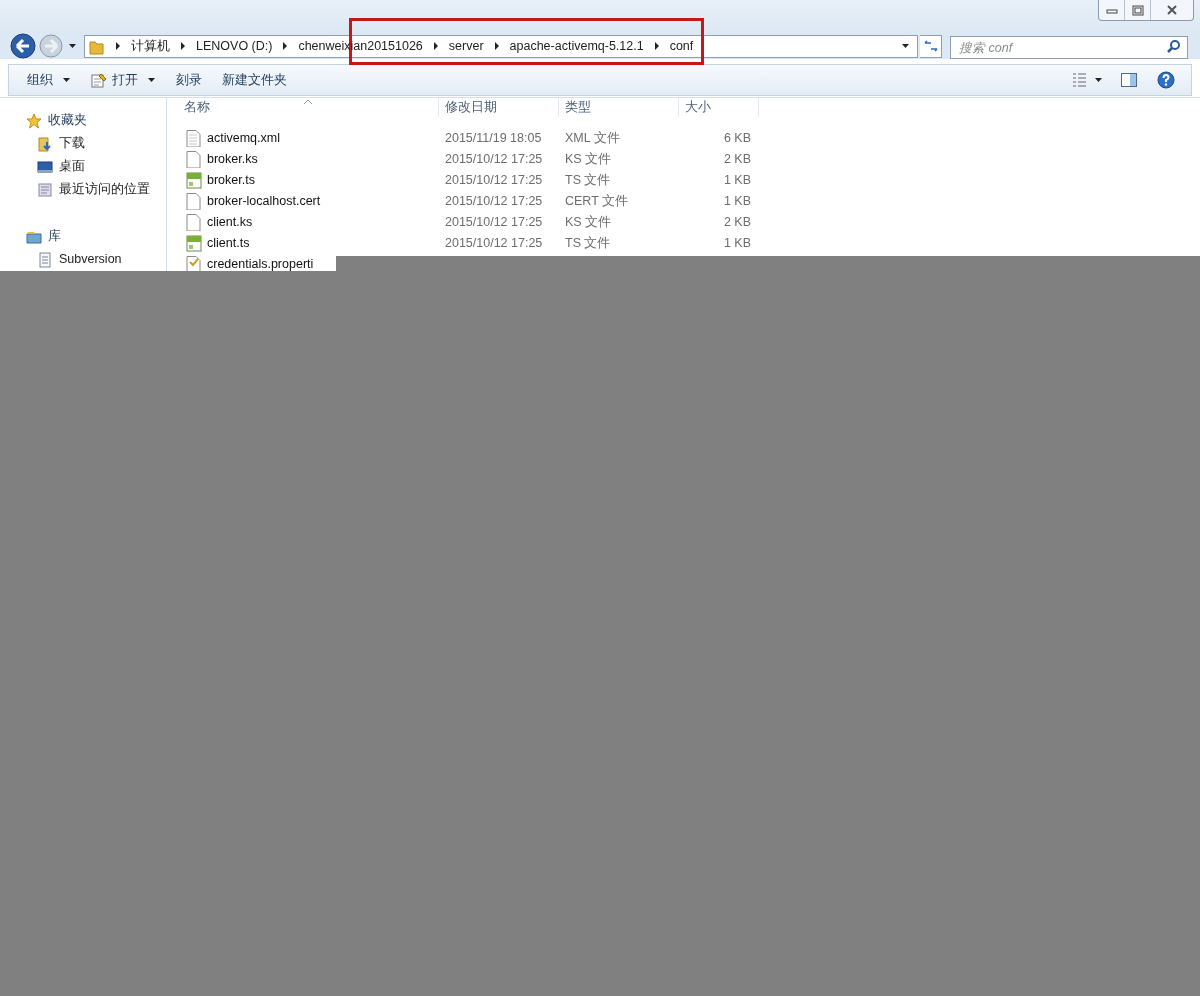 The width and height of the screenshot is (1200, 996). Describe the element at coordinates (303, 107) in the screenshot. I see `column-header: 名称` at that location.